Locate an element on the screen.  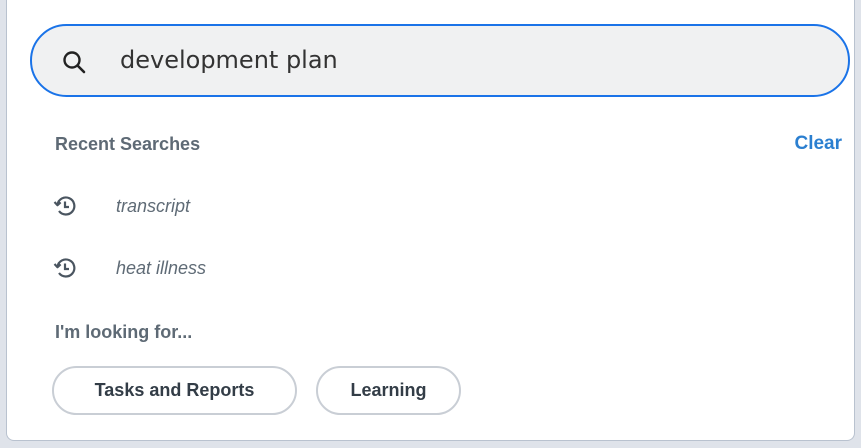
search-icon is located at coordinates (74, 62).